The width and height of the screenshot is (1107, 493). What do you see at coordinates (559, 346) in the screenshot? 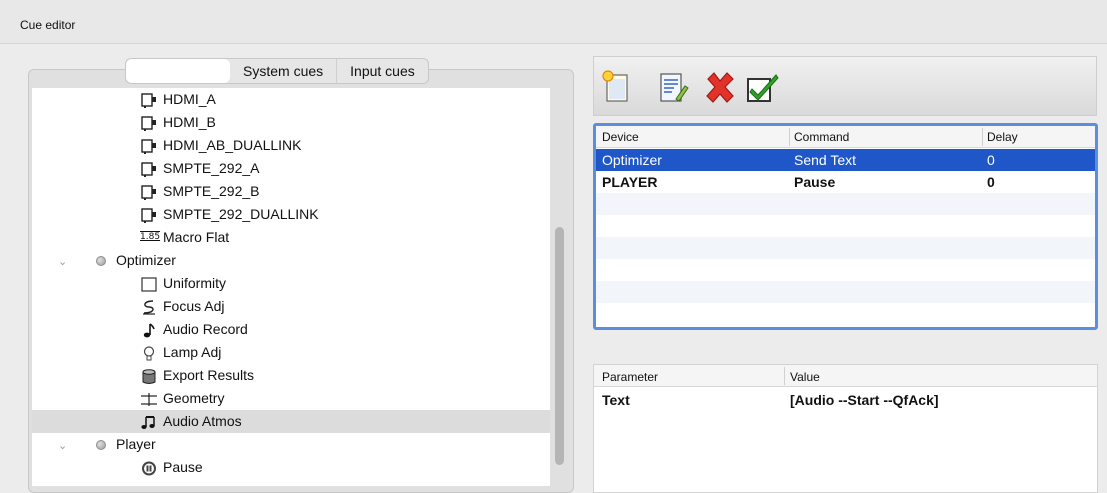
I see `tree-scrollbar` at bounding box center [559, 346].